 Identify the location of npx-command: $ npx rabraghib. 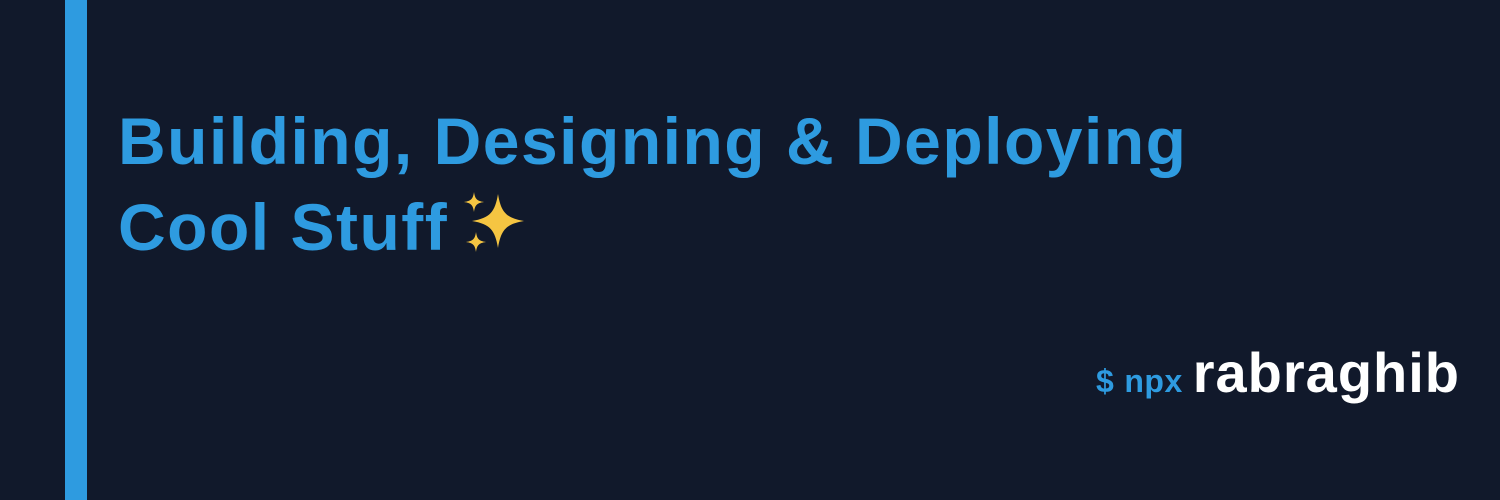
(1278, 372).